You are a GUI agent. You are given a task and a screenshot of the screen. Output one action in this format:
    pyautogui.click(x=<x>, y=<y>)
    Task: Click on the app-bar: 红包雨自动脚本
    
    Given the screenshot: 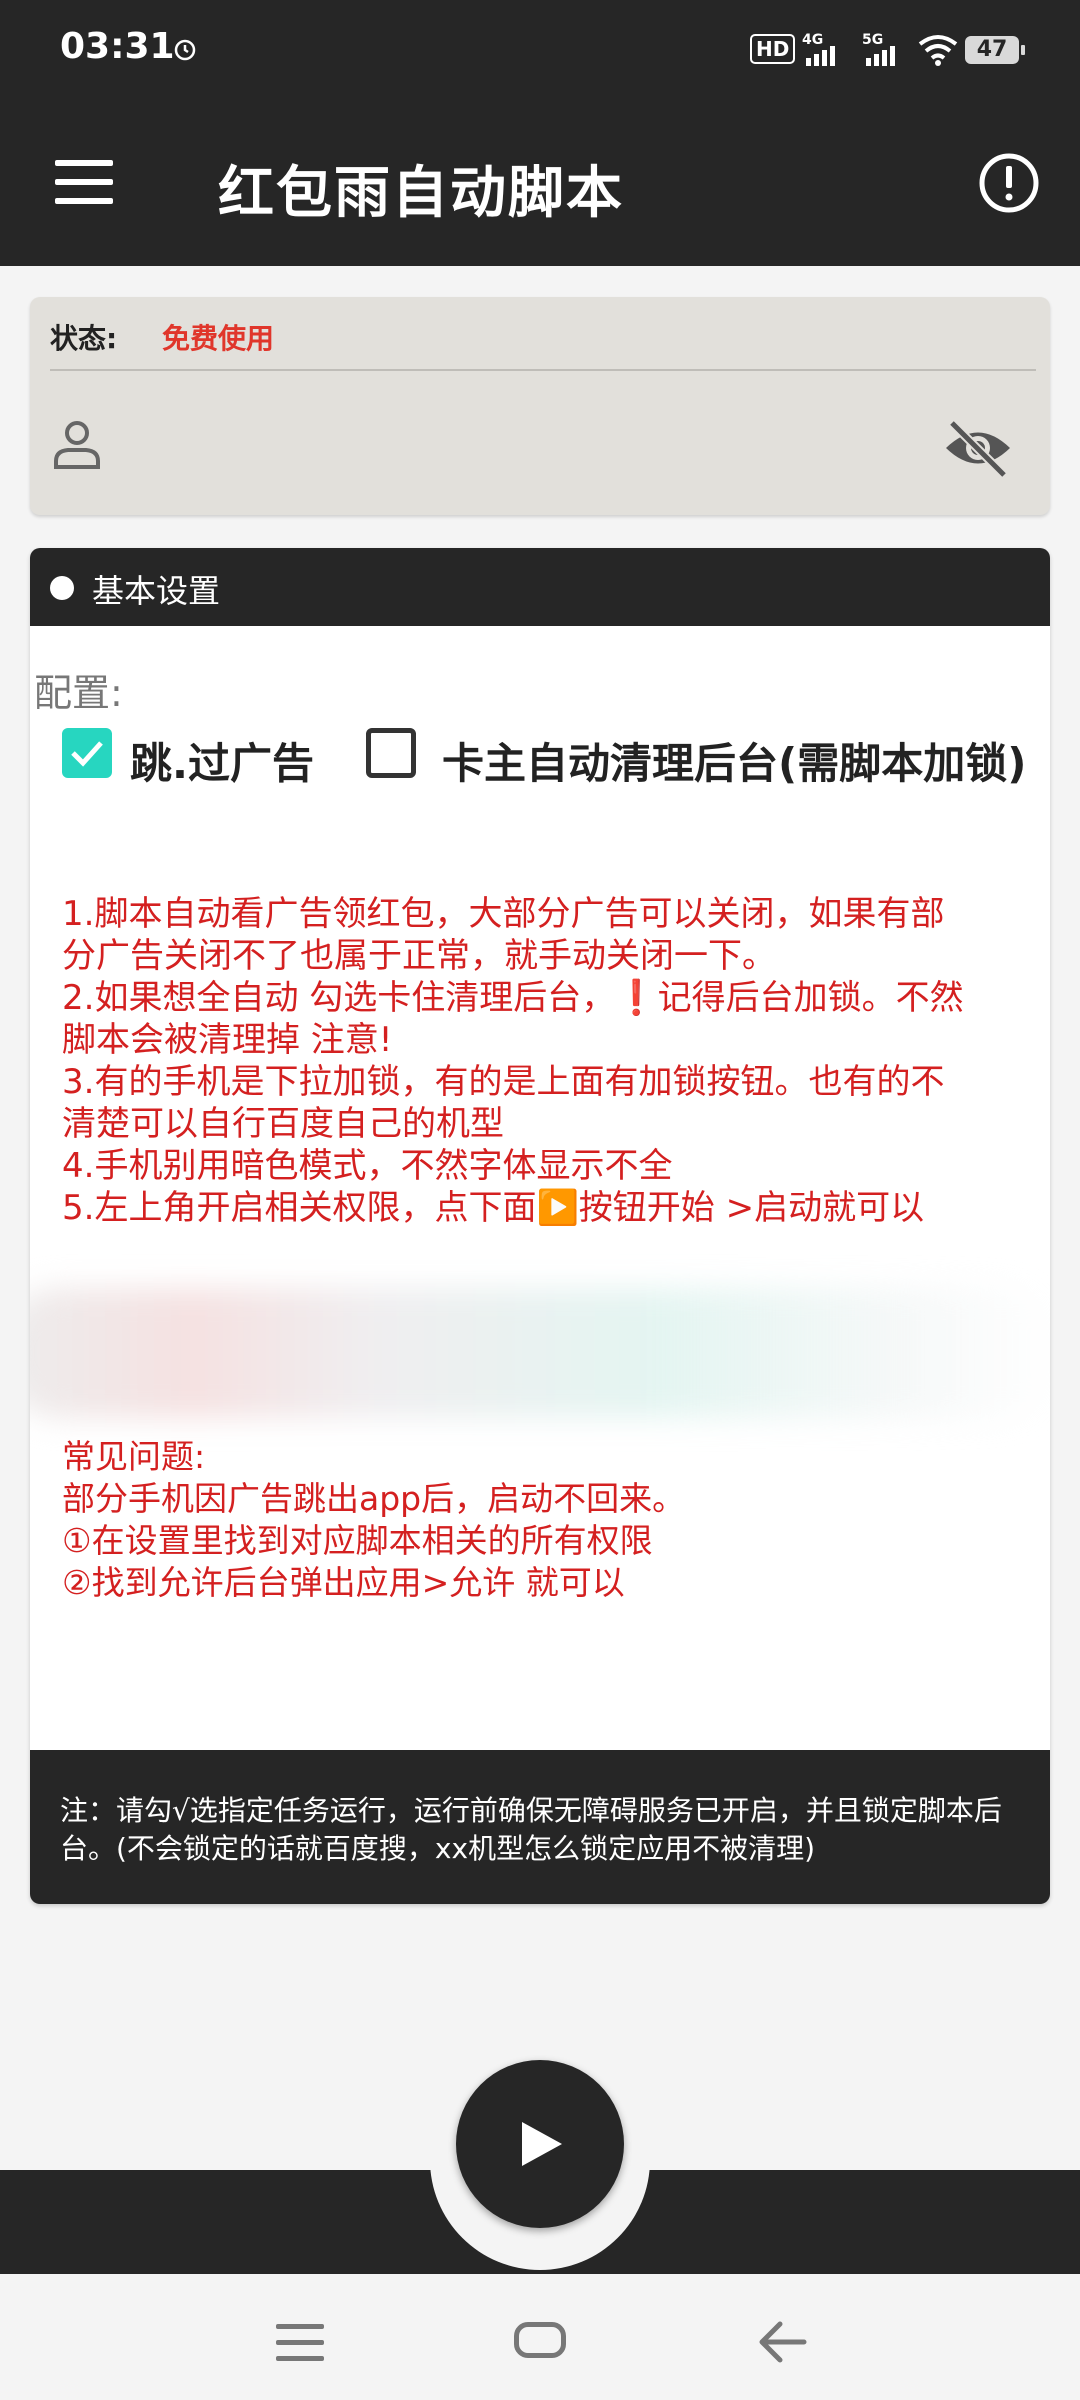 What is the action you would take?
    pyautogui.click(x=540, y=183)
    